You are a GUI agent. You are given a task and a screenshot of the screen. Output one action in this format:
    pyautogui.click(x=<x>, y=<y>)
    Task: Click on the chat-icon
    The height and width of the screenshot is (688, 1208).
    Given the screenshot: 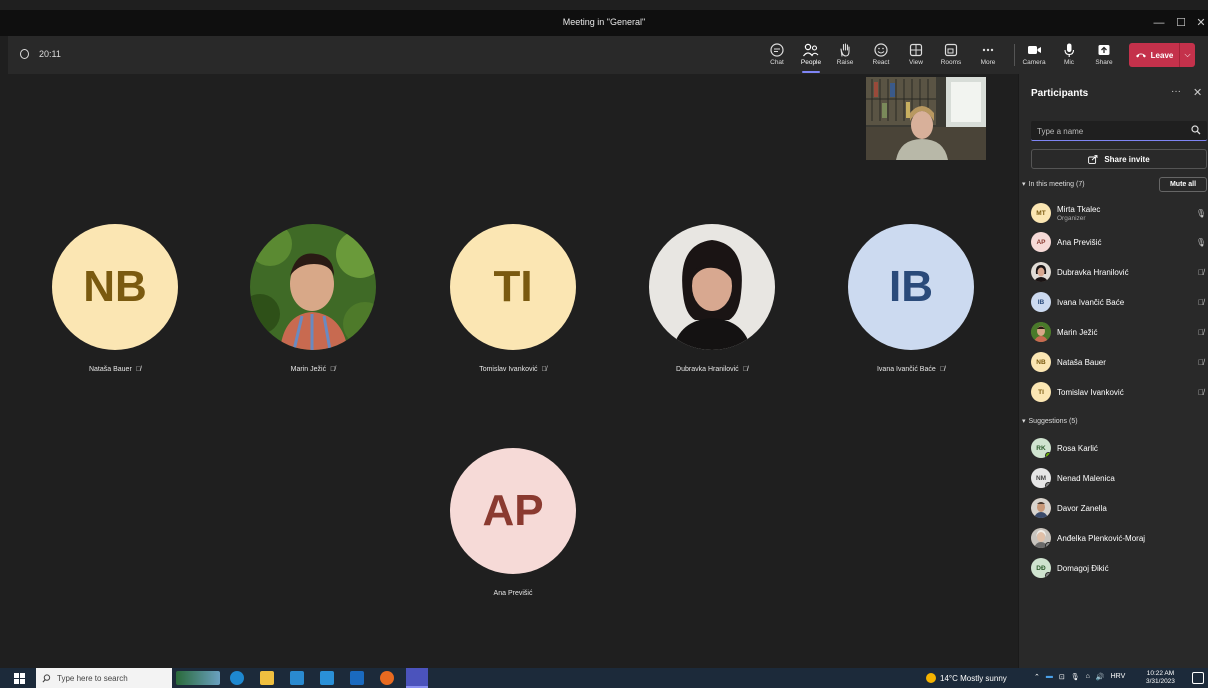 What is the action you would take?
    pyautogui.click(x=777, y=50)
    